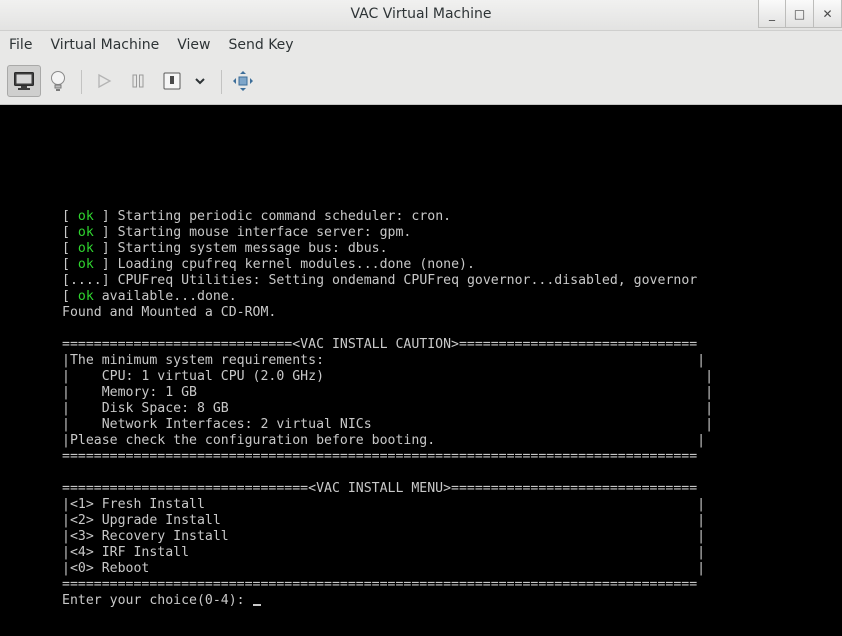 Image resolution: width=842 pixels, height=636 pixels. I want to click on lightbulb-icon, so click(58, 81).